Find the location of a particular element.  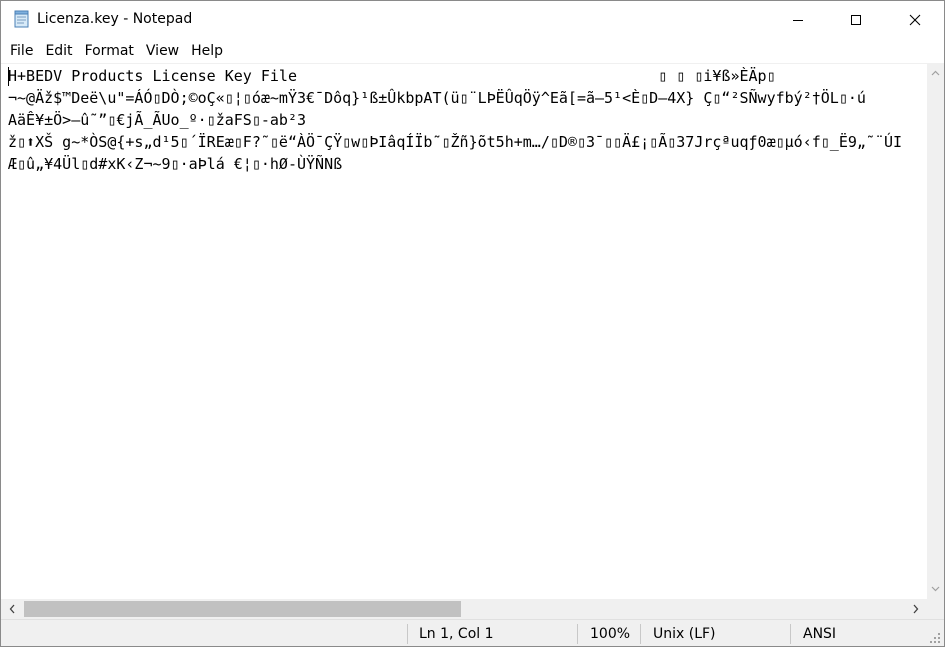

zoom-level: 100% is located at coordinates (610, 634).